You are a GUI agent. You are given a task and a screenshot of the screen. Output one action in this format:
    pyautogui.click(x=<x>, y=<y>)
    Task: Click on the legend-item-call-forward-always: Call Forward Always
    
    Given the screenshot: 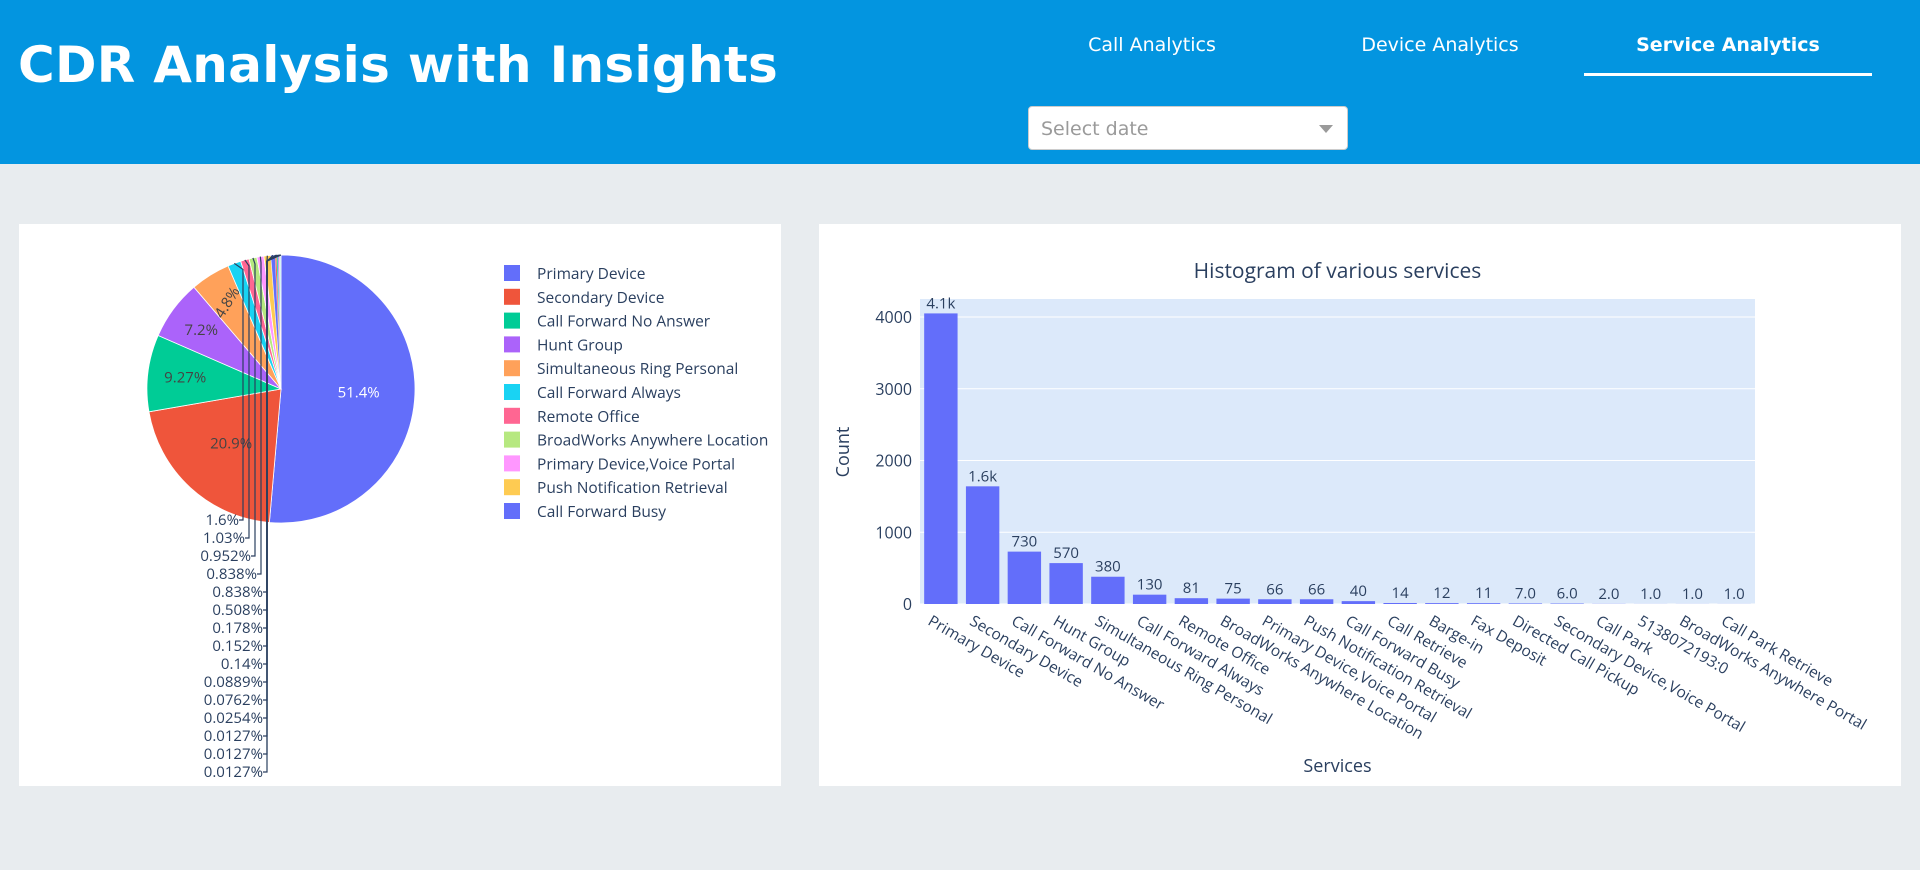 What is the action you would take?
    pyautogui.click(x=609, y=392)
    